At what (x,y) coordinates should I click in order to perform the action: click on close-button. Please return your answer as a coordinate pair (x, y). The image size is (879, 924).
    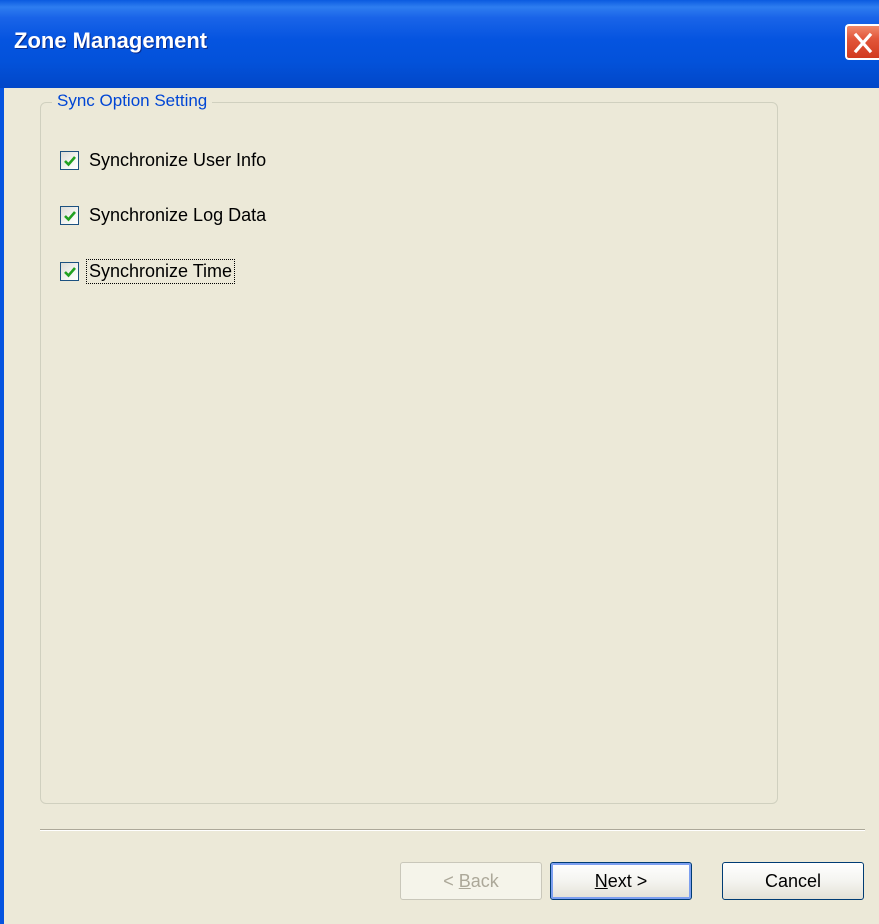
    Looking at the image, I should click on (862, 42).